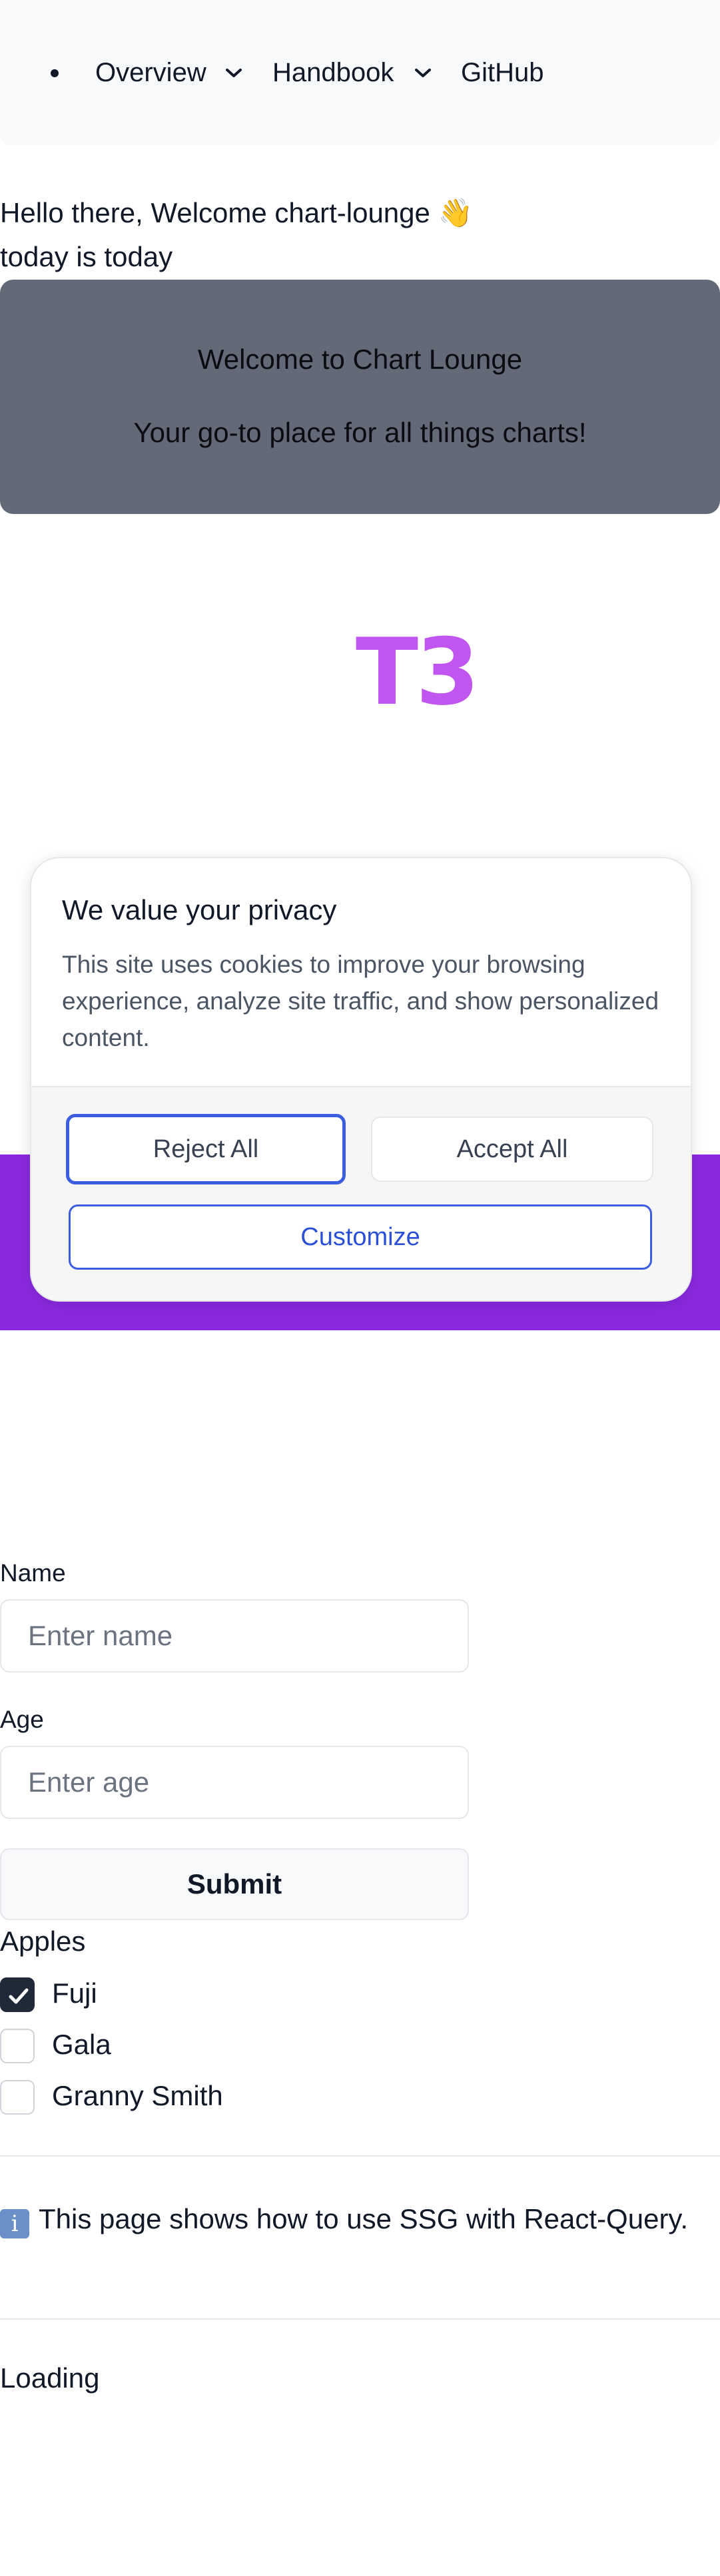 The height and width of the screenshot is (2576, 720). I want to click on hero-content, so click(360, 397).